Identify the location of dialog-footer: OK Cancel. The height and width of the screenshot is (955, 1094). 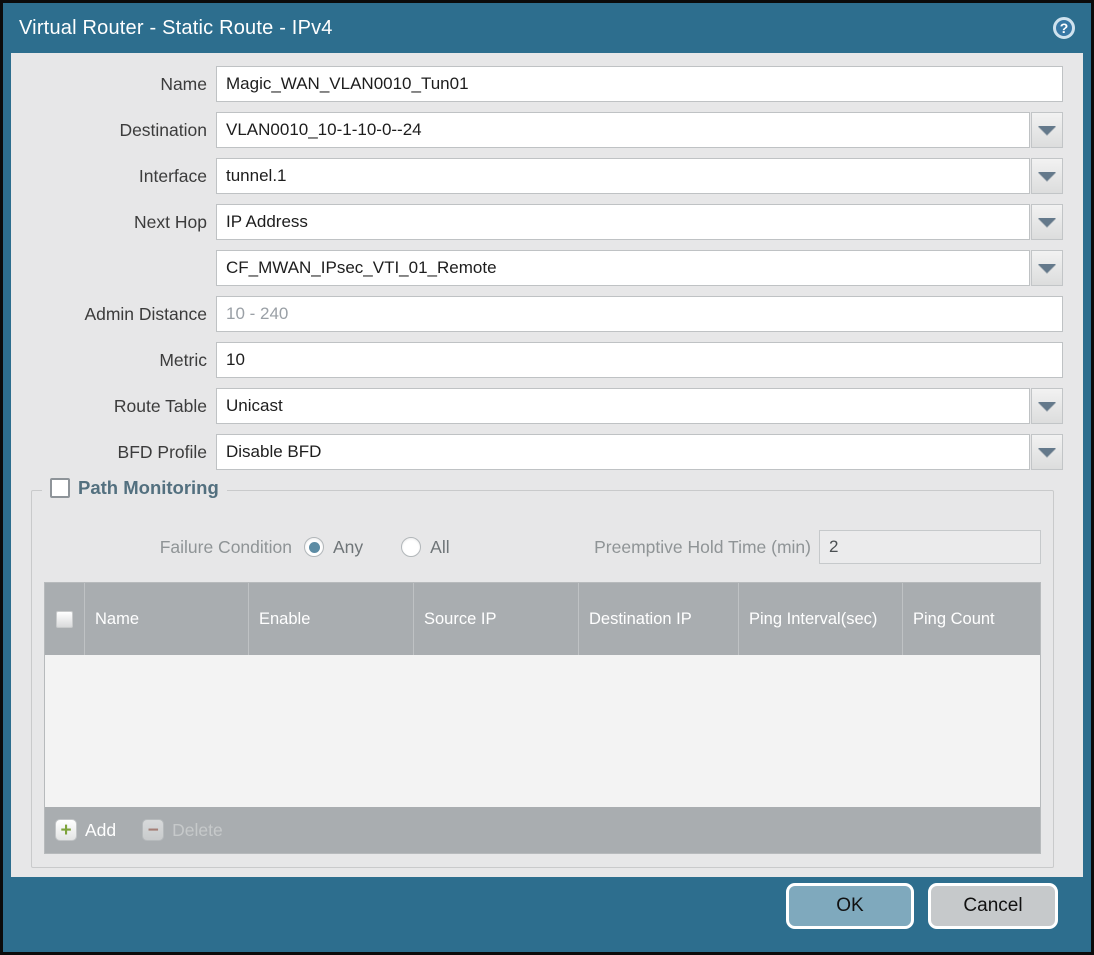
(547, 914).